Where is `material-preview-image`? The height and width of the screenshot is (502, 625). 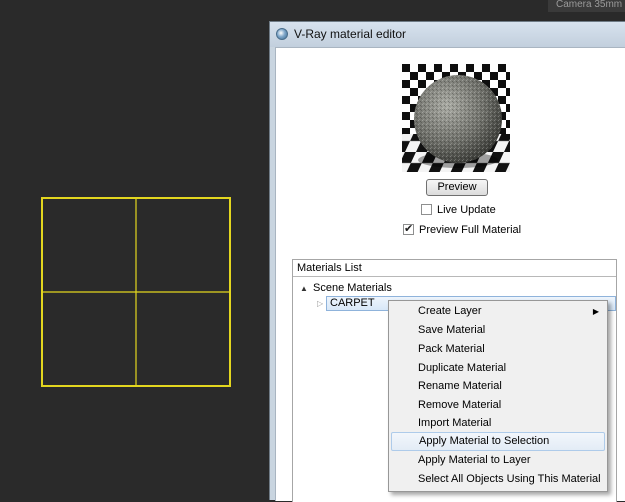 material-preview-image is located at coordinates (456, 118).